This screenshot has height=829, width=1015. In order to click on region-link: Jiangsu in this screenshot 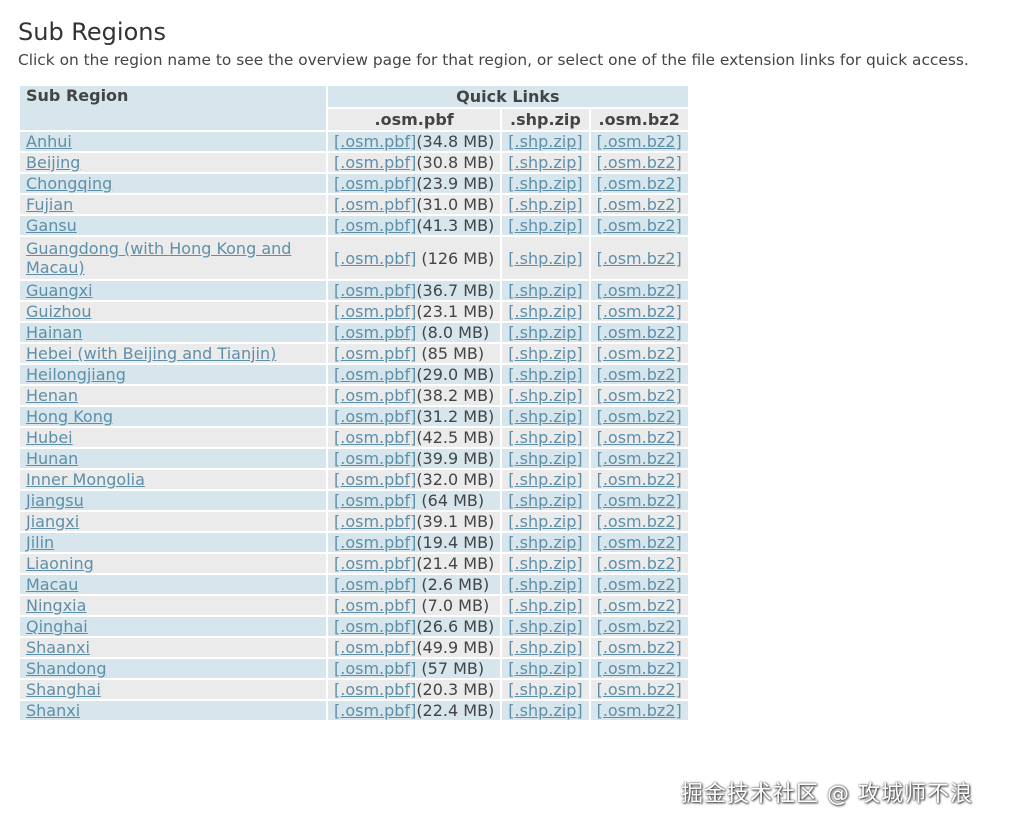, I will do `click(55, 500)`.